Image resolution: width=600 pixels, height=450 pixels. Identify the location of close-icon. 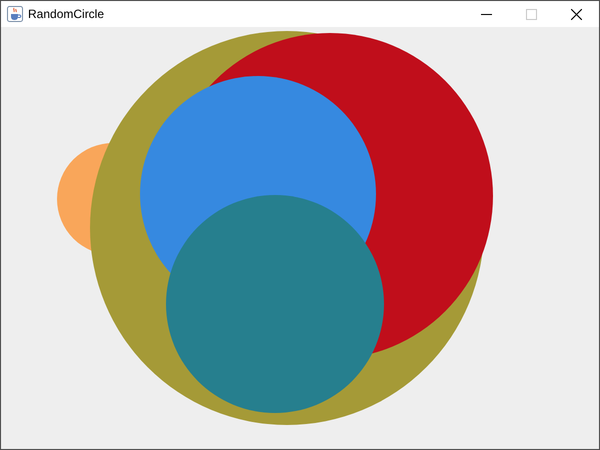
(576, 14).